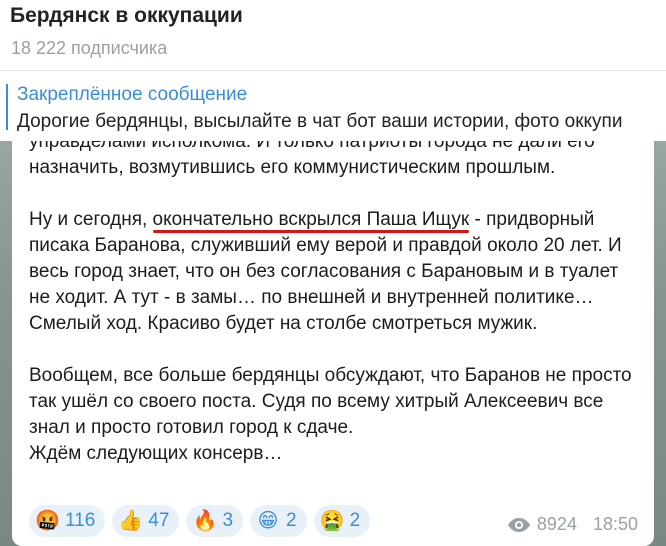 The image size is (666, 546). I want to click on thumbs-up-icon: 👍, so click(131, 521).